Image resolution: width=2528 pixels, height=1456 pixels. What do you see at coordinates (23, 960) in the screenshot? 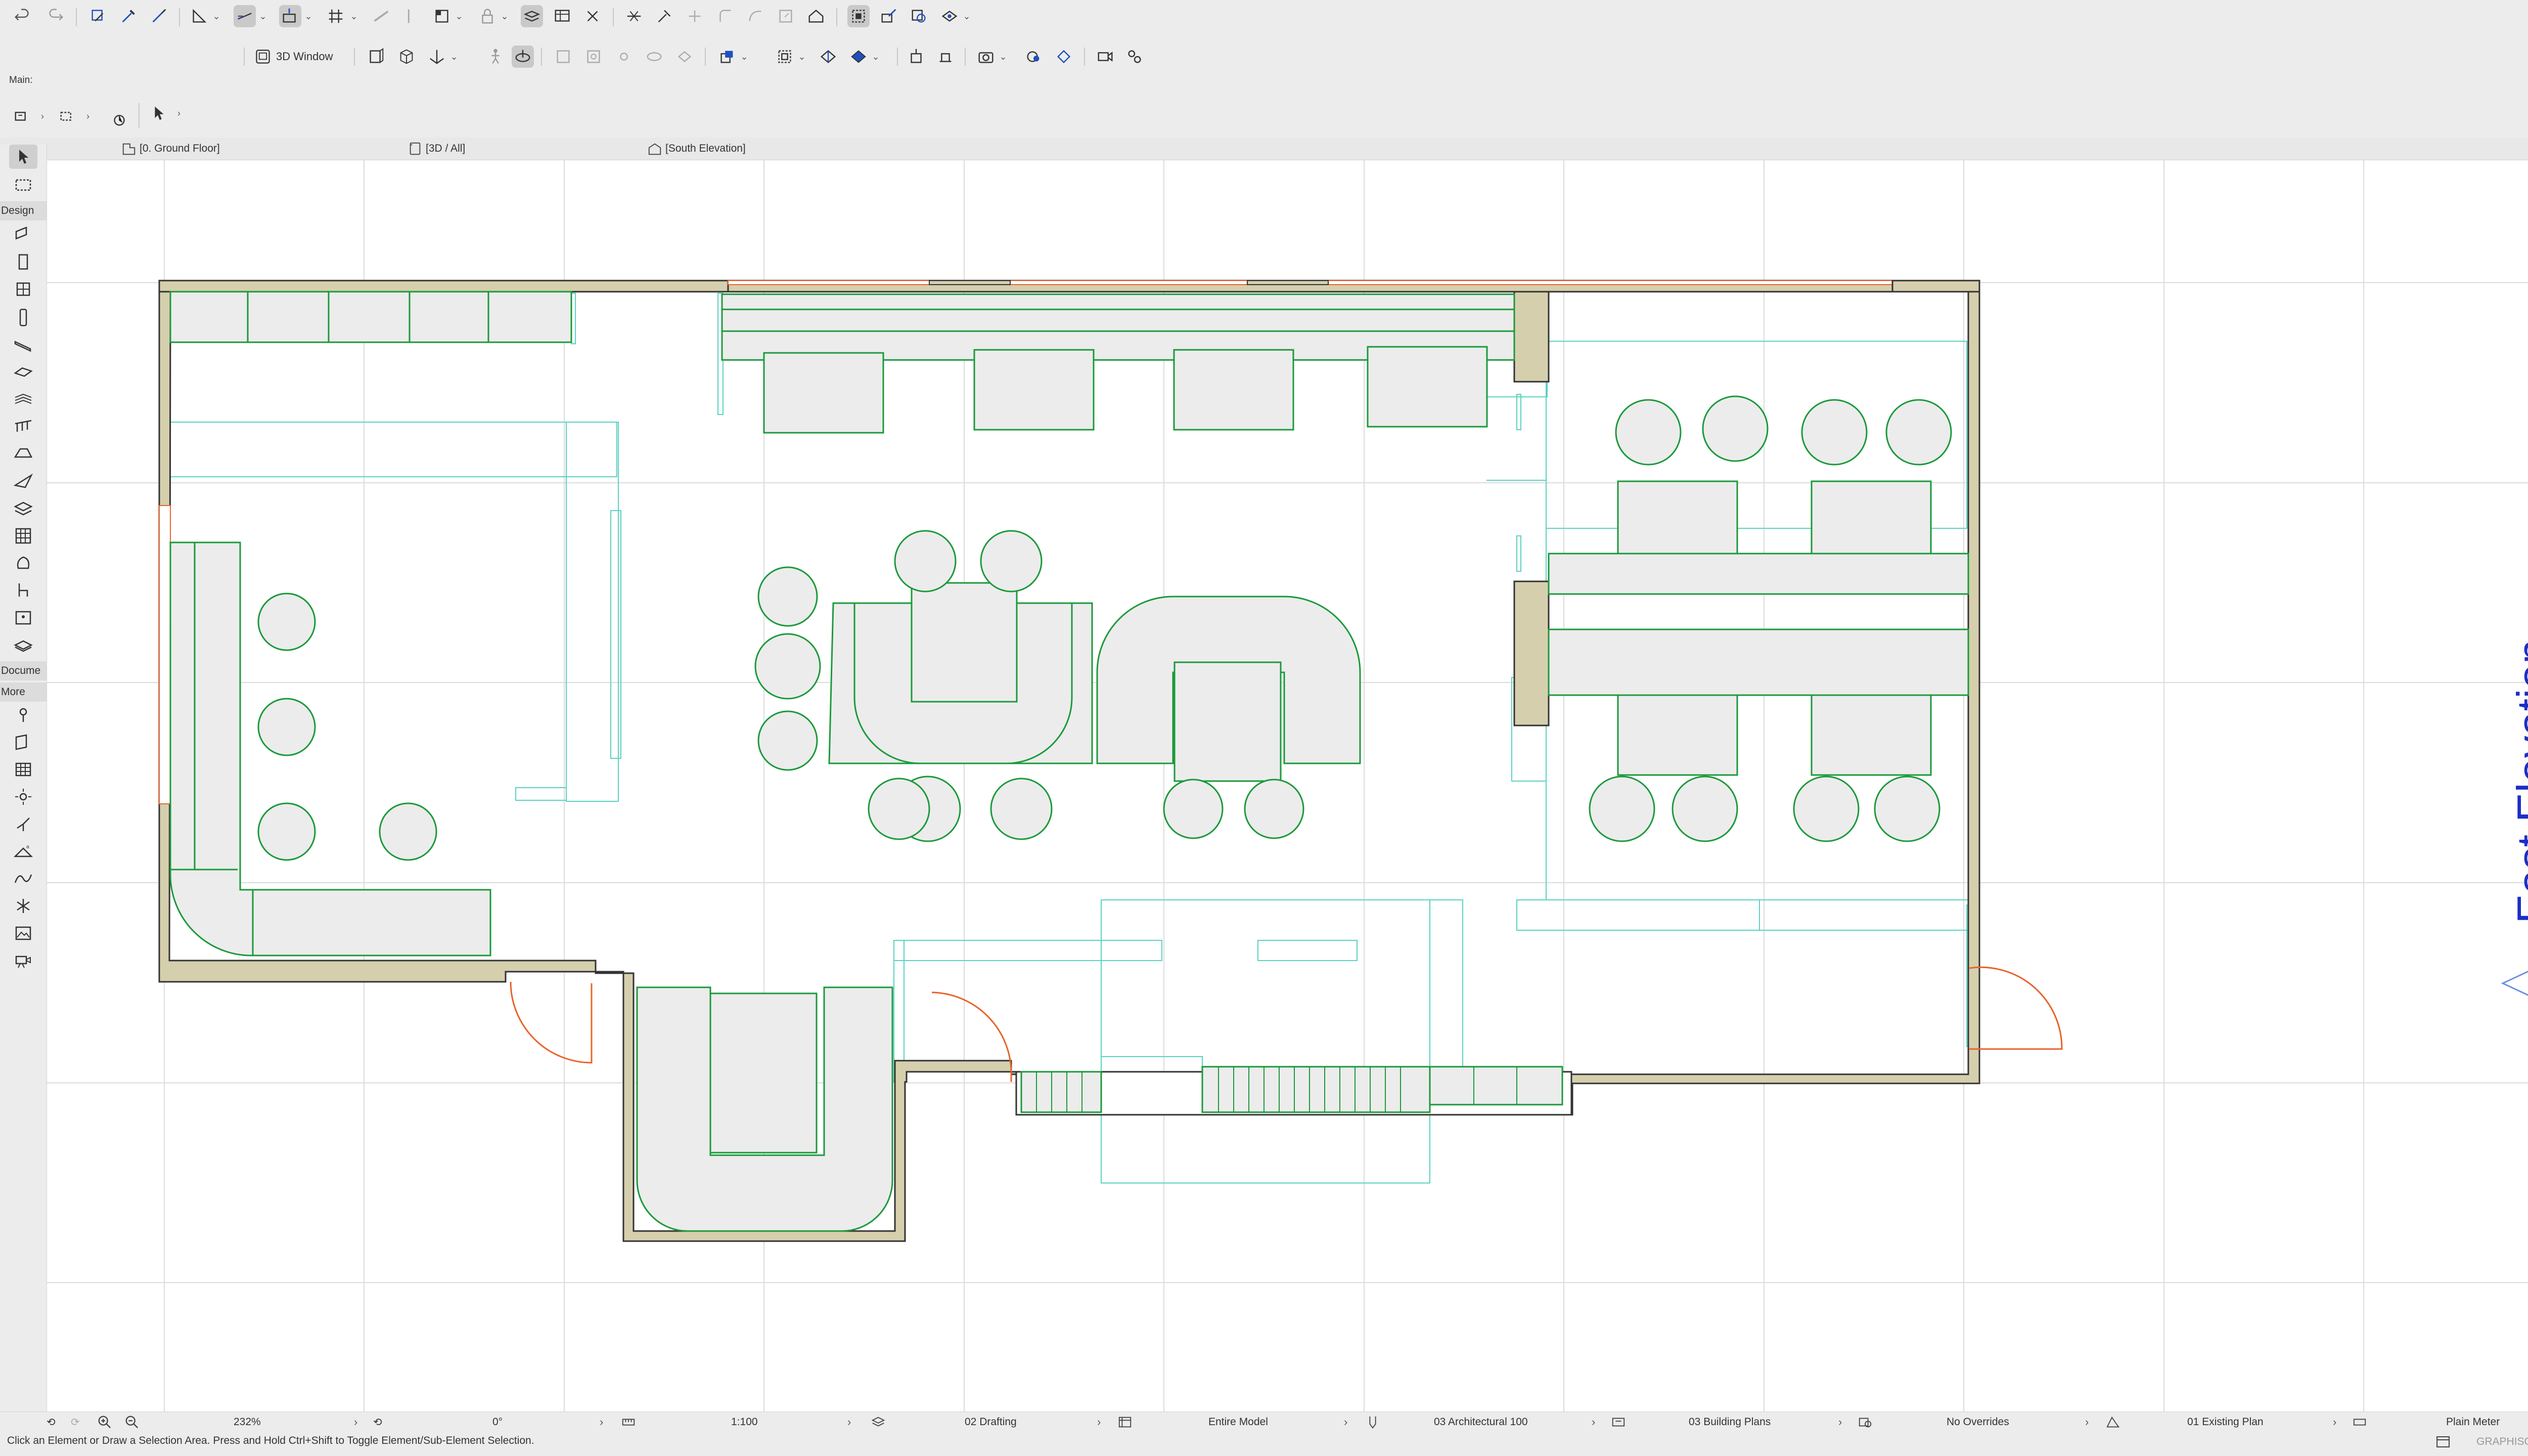
I see `camera-tool` at bounding box center [23, 960].